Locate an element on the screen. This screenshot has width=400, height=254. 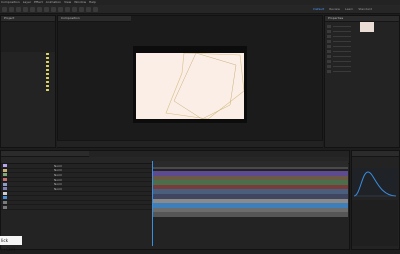
project-items-list is located at coordinates (28, 72).